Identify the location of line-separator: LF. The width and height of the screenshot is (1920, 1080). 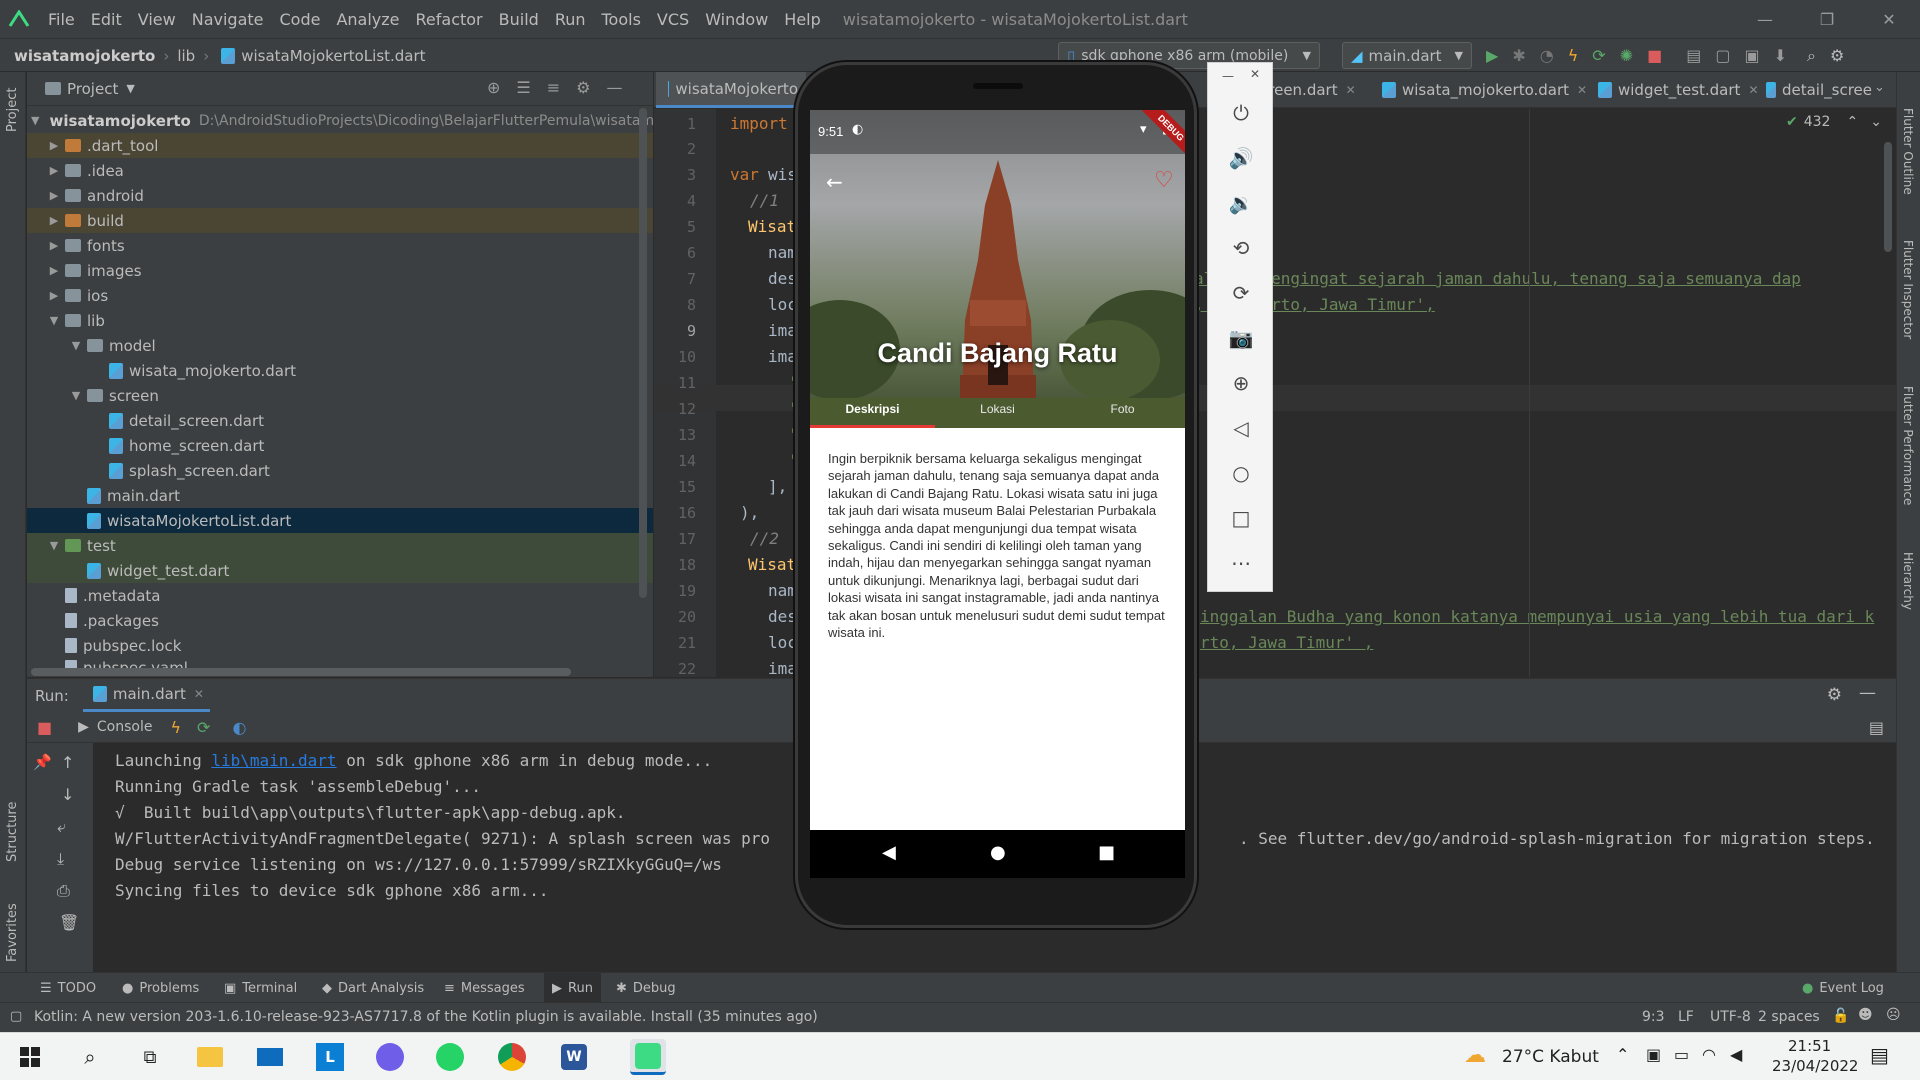
(1686, 1017).